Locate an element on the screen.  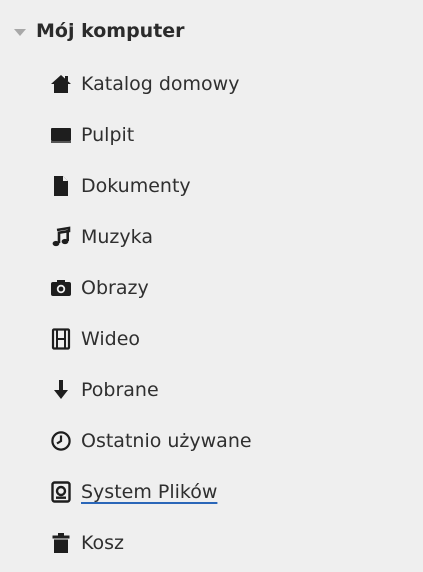
sidebar-item-label: Katalog domowy is located at coordinates (160, 83).